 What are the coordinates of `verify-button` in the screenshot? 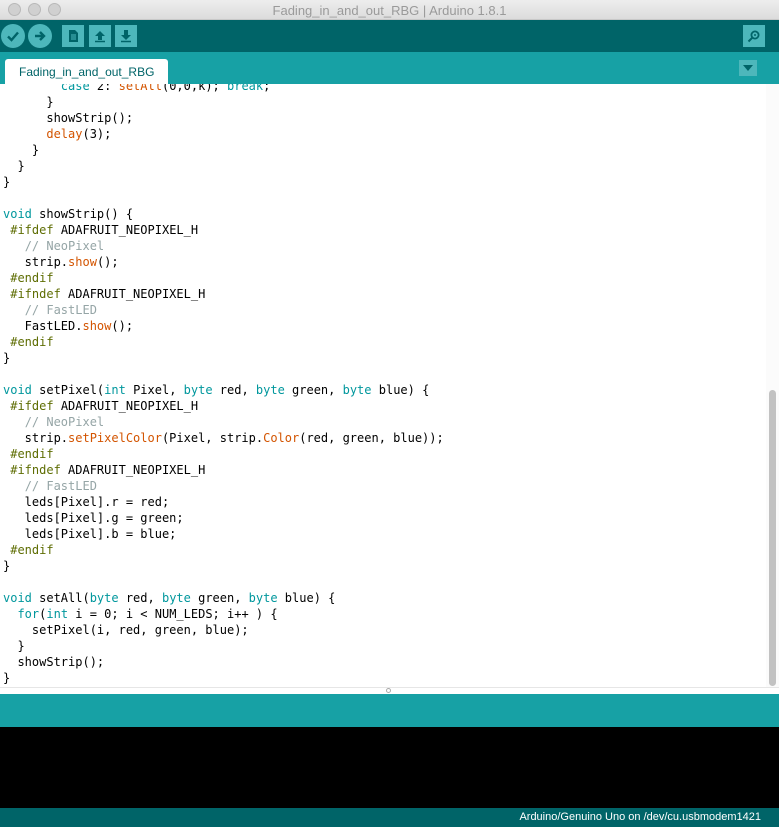 It's located at (13, 36).